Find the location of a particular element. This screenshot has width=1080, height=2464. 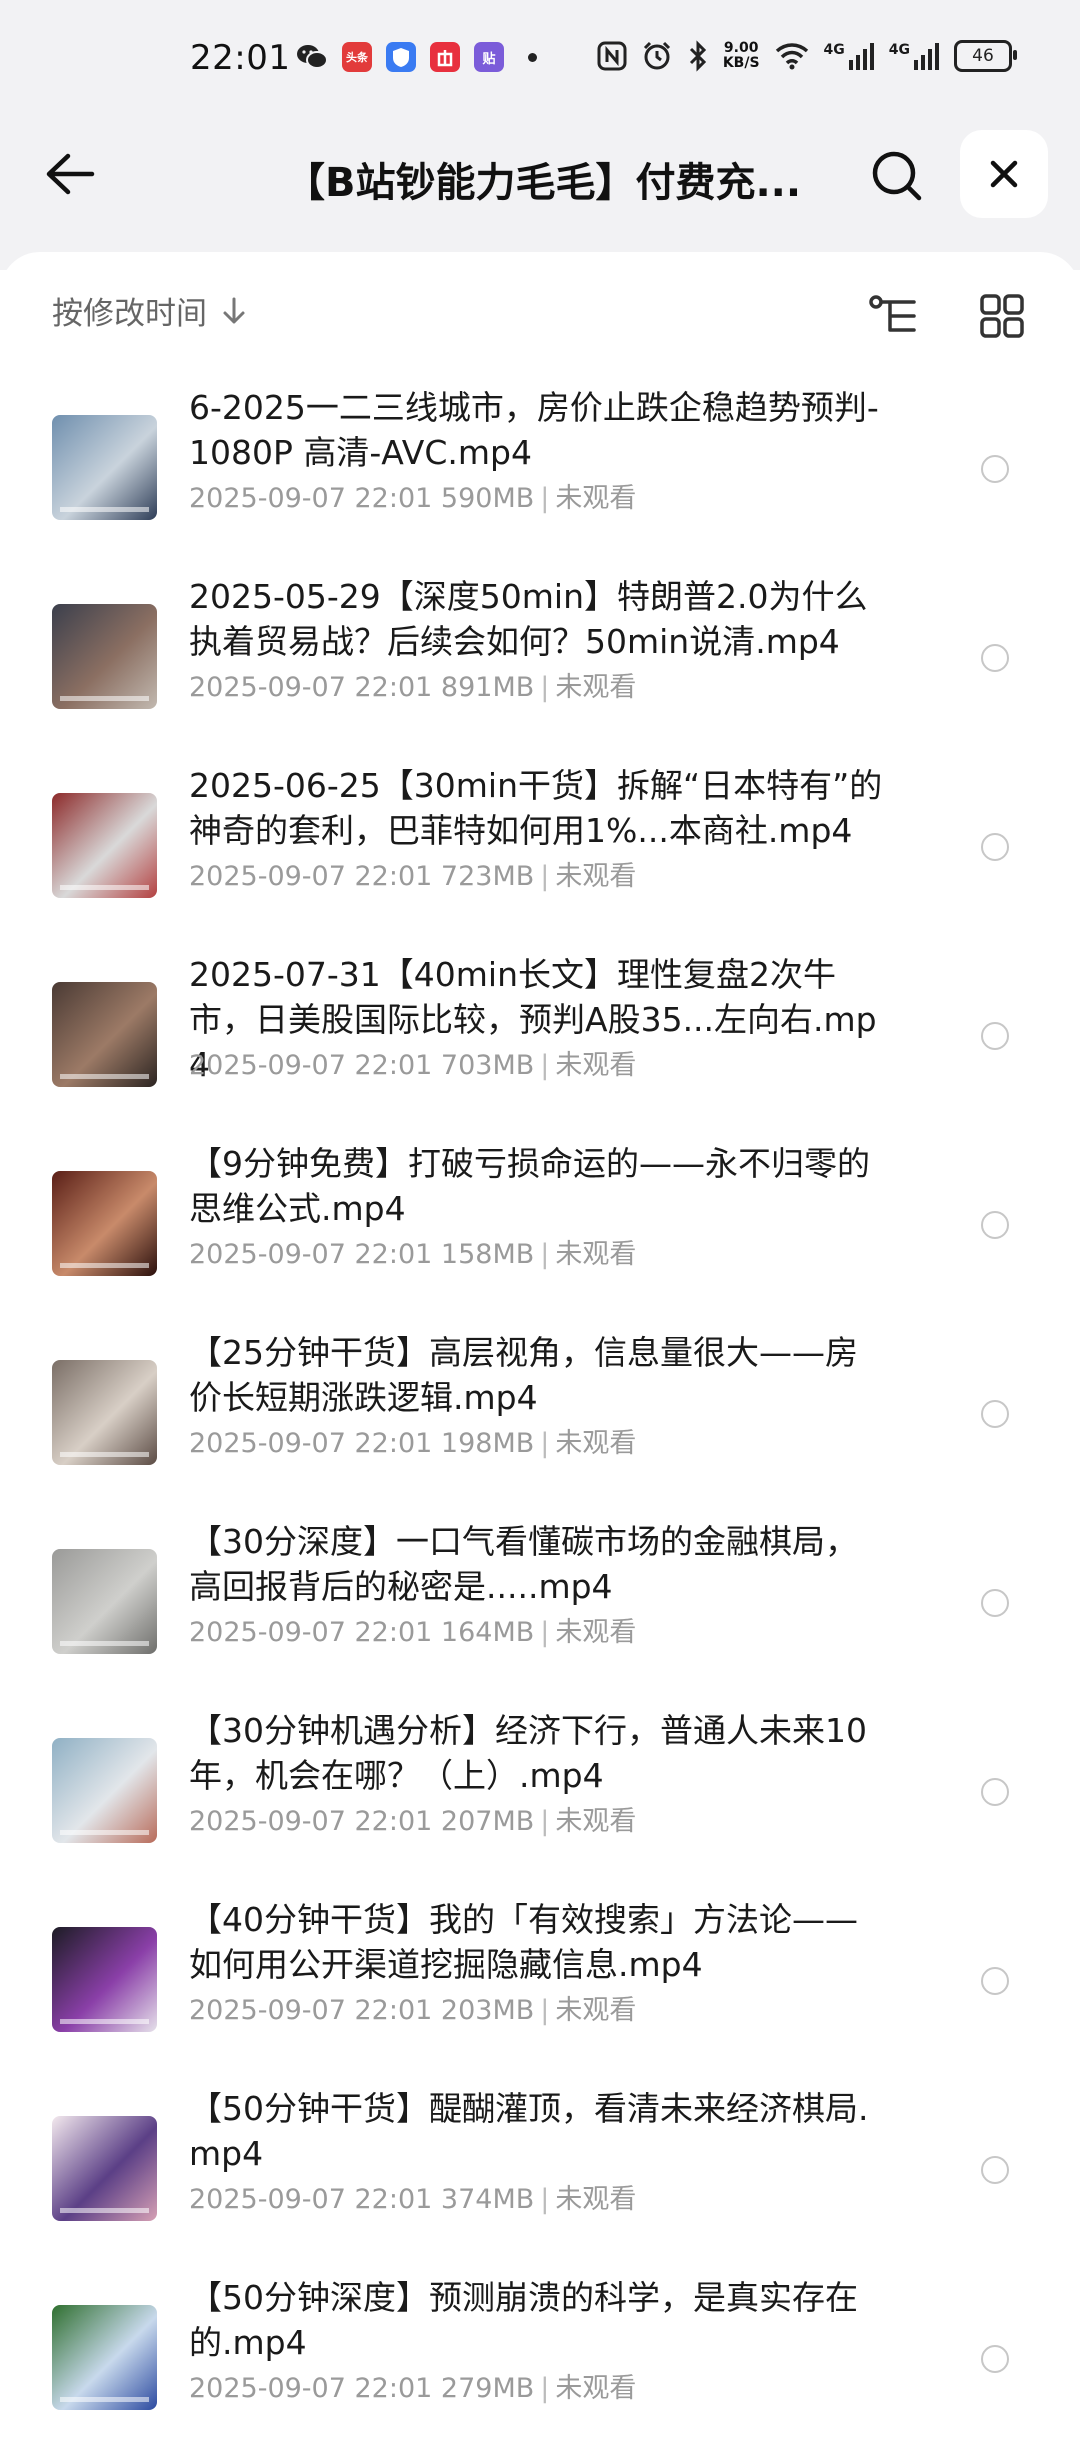

grid-view-button is located at coordinates (1002, 316).